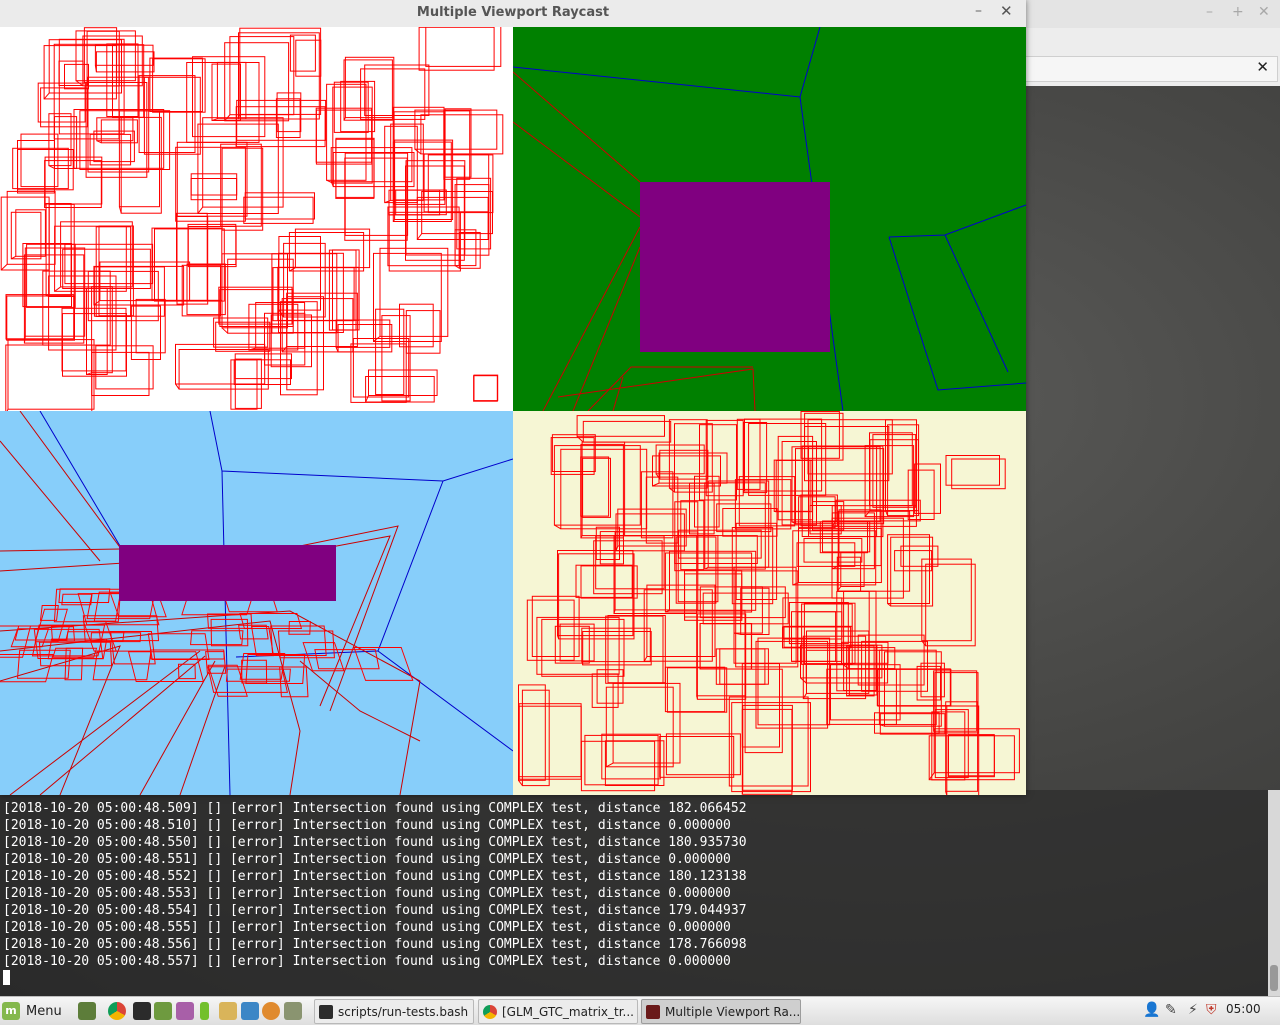 Image resolution: width=1280 pixels, height=1025 pixels. Describe the element at coordinates (403, 1012) in the screenshot. I see `task-label: scripts/run-tests.bash` at that location.